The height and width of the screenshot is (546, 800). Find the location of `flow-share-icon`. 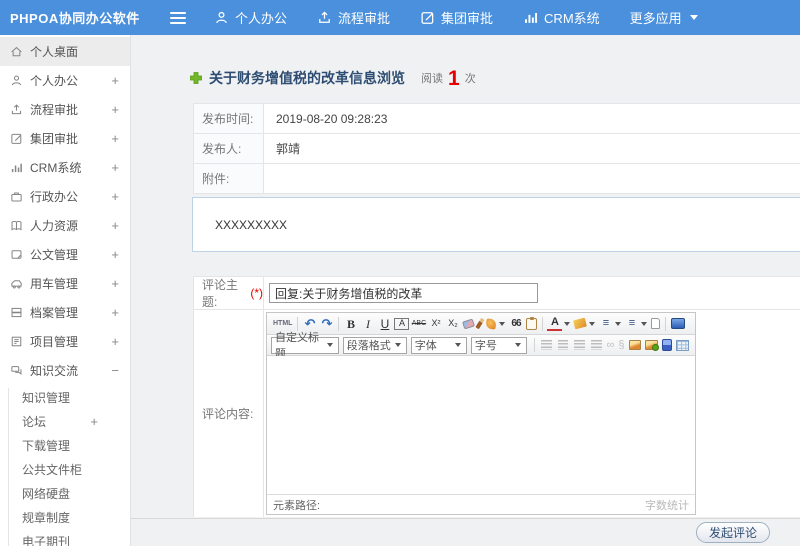

flow-share-icon is located at coordinates (16, 109).